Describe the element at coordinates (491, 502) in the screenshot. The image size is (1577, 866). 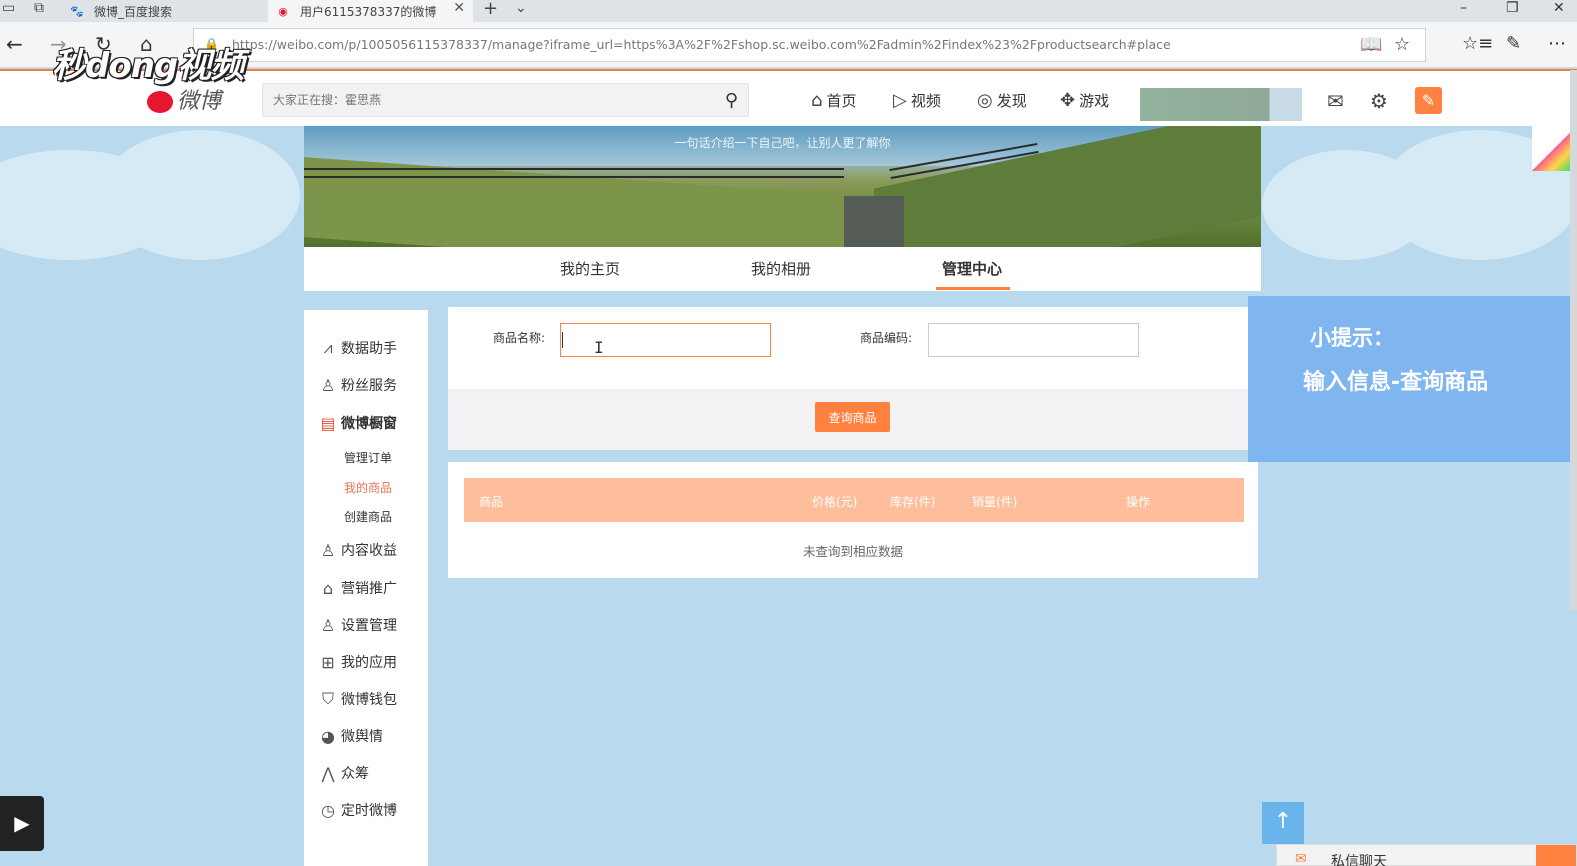
I see `column-product: 商品` at that location.